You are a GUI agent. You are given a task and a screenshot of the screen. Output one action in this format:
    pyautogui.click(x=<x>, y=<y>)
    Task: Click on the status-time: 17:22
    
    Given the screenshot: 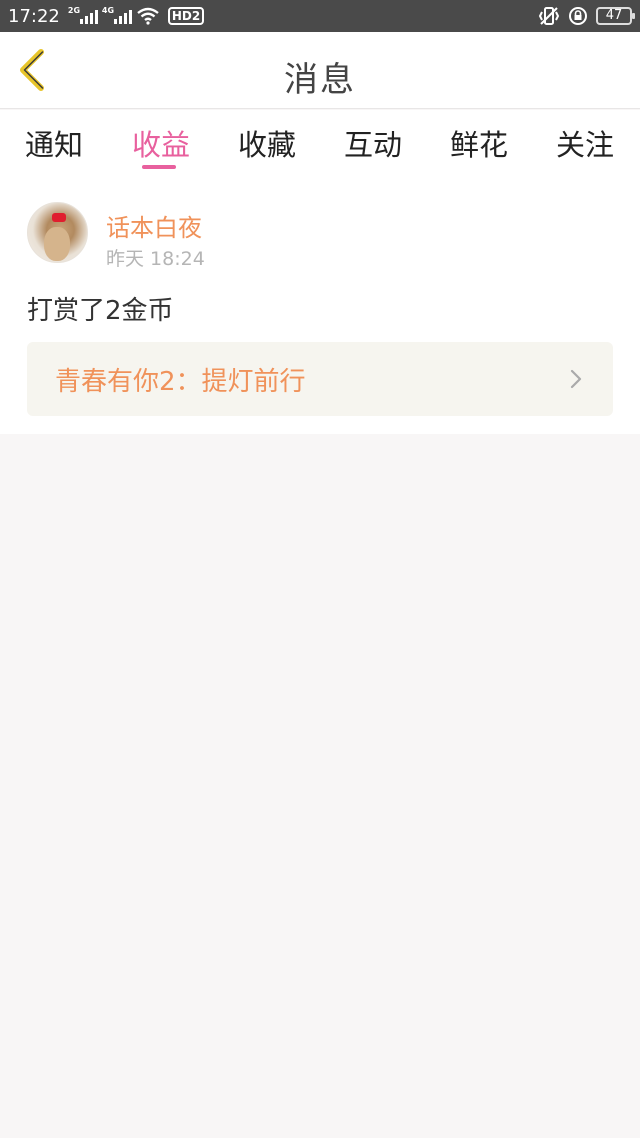 What is the action you would take?
    pyautogui.click(x=34, y=16)
    